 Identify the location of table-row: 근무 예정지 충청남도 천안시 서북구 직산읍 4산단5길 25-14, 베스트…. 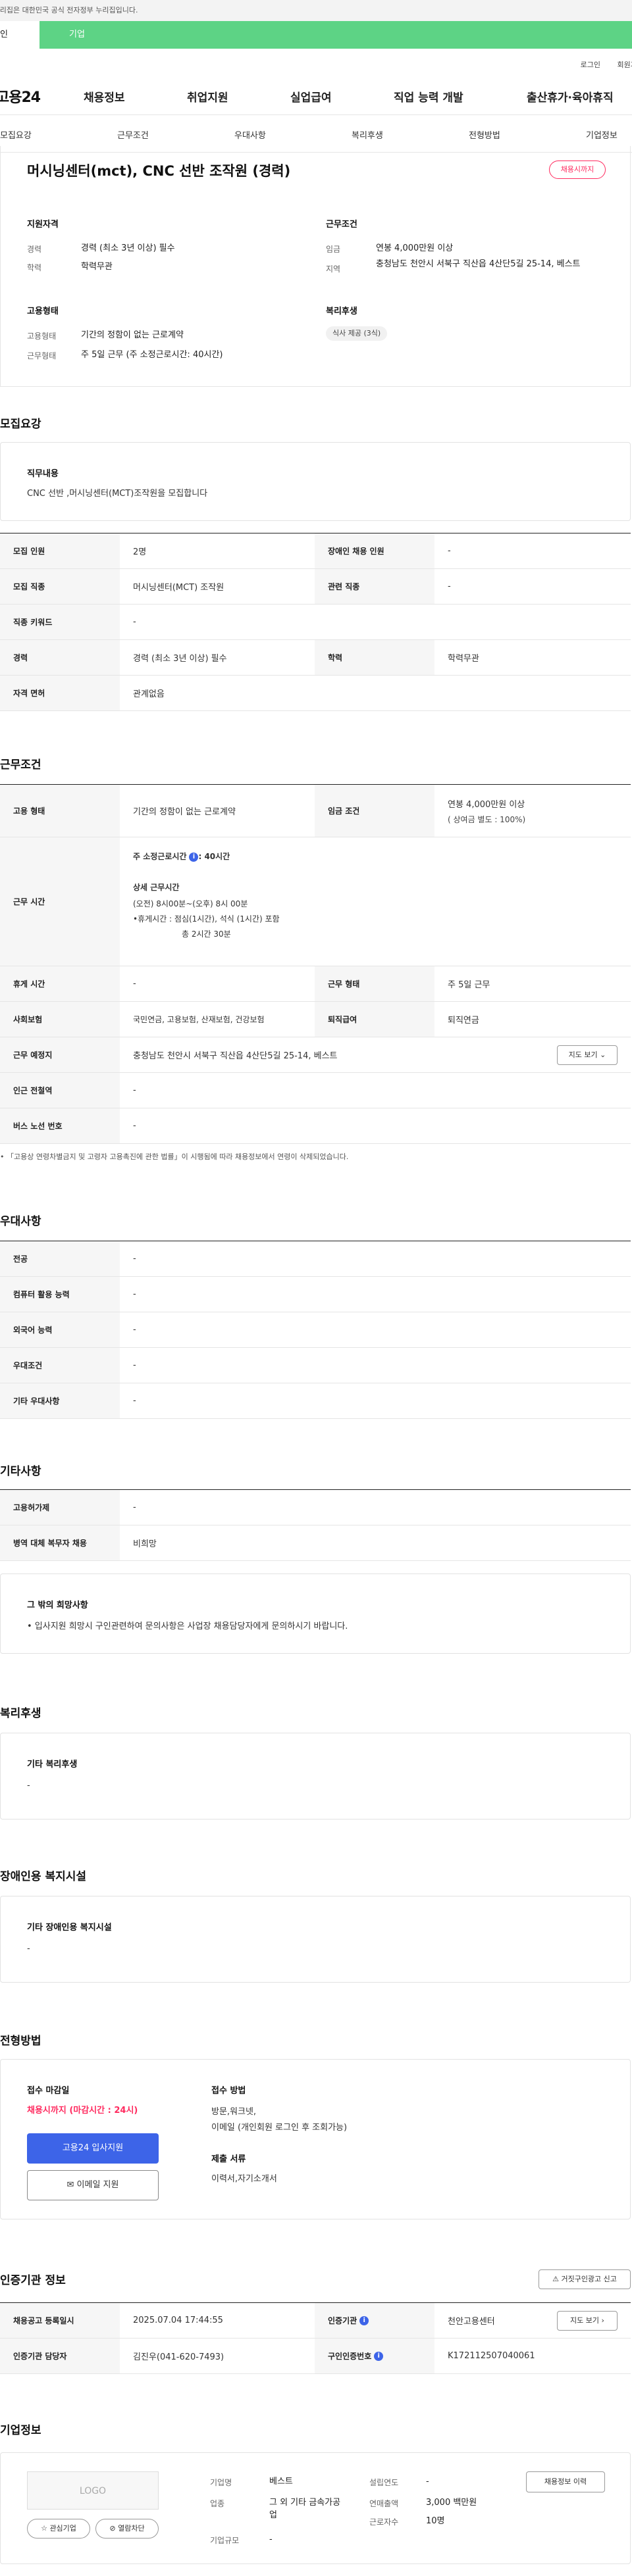
(315, 1055).